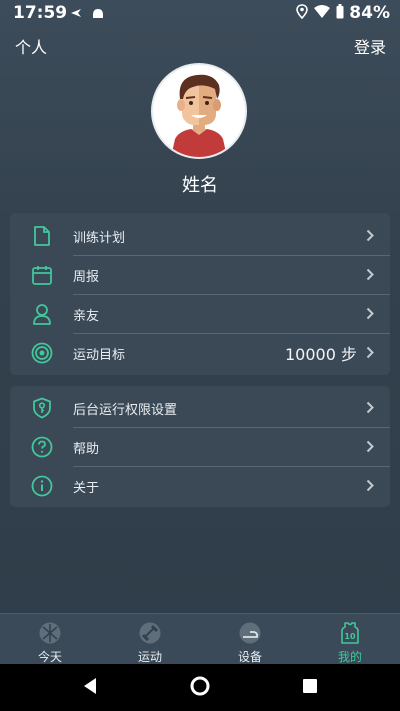 The width and height of the screenshot is (400, 711). Describe the element at coordinates (87, 14) in the screenshot. I see `status-left-icons` at that location.